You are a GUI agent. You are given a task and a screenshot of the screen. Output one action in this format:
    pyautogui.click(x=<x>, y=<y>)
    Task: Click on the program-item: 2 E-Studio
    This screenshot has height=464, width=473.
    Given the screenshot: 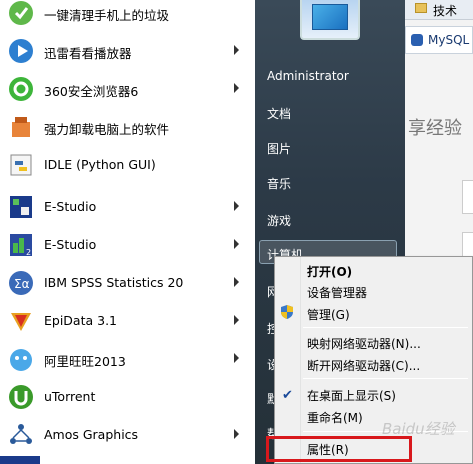 What is the action you would take?
    pyautogui.click(x=127, y=245)
    